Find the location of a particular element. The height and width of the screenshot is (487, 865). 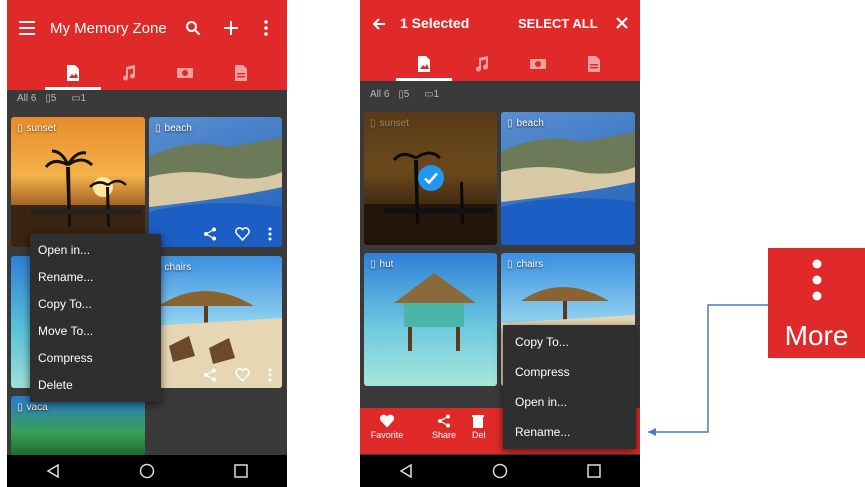

overflow-menu-icon is located at coordinates (817, 280).